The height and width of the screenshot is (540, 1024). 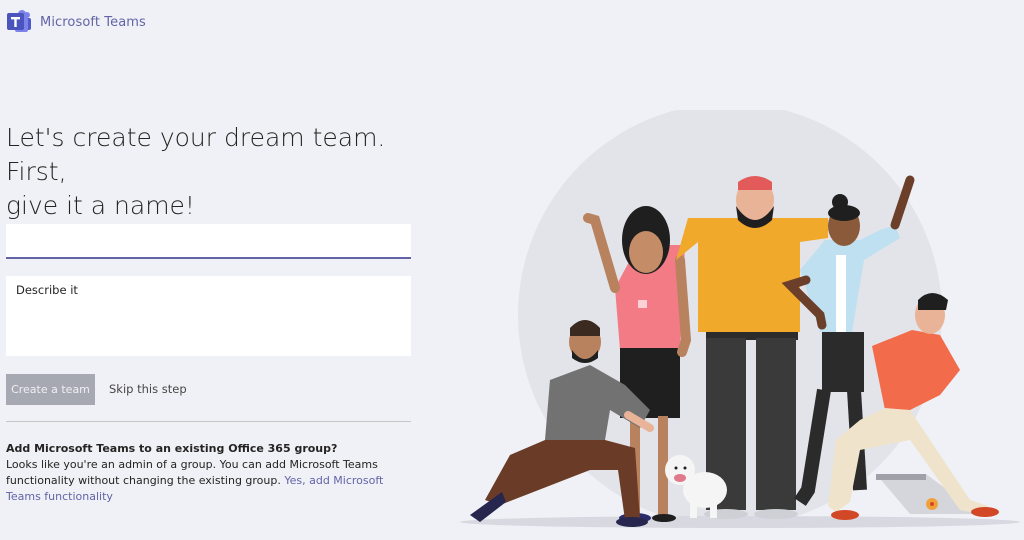 I want to click on app-header: Microsoft Teams, so click(x=76, y=22).